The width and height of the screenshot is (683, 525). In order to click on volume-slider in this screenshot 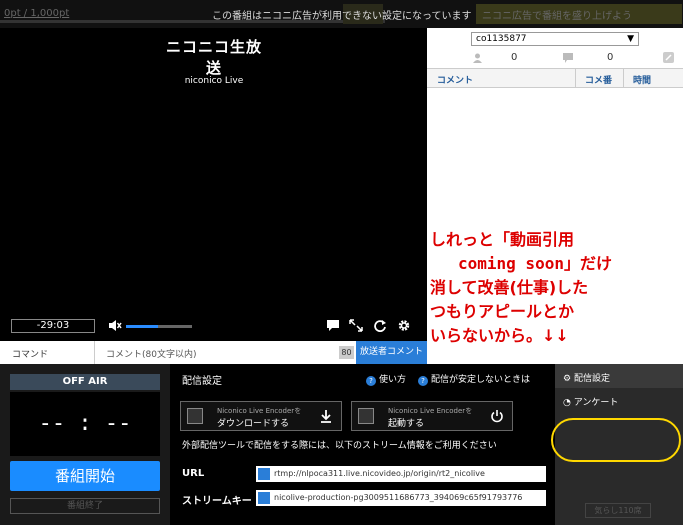, I will do `click(159, 326)`.